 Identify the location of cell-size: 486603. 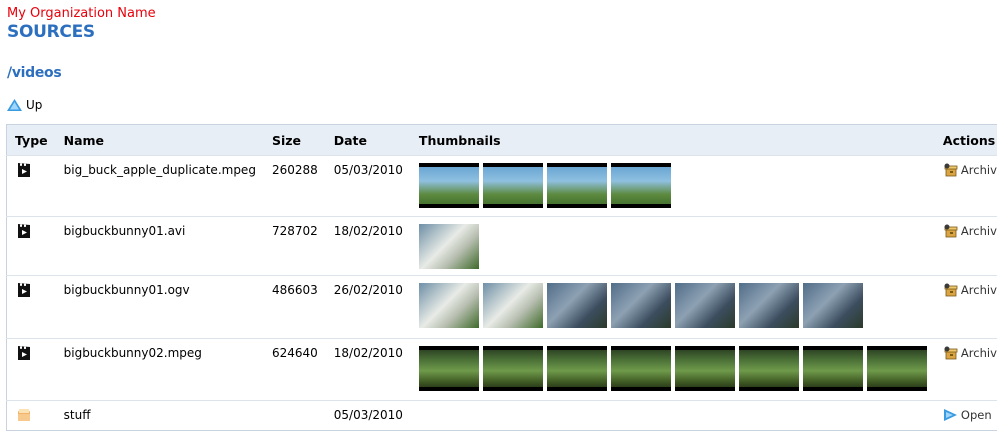
(294, 307).